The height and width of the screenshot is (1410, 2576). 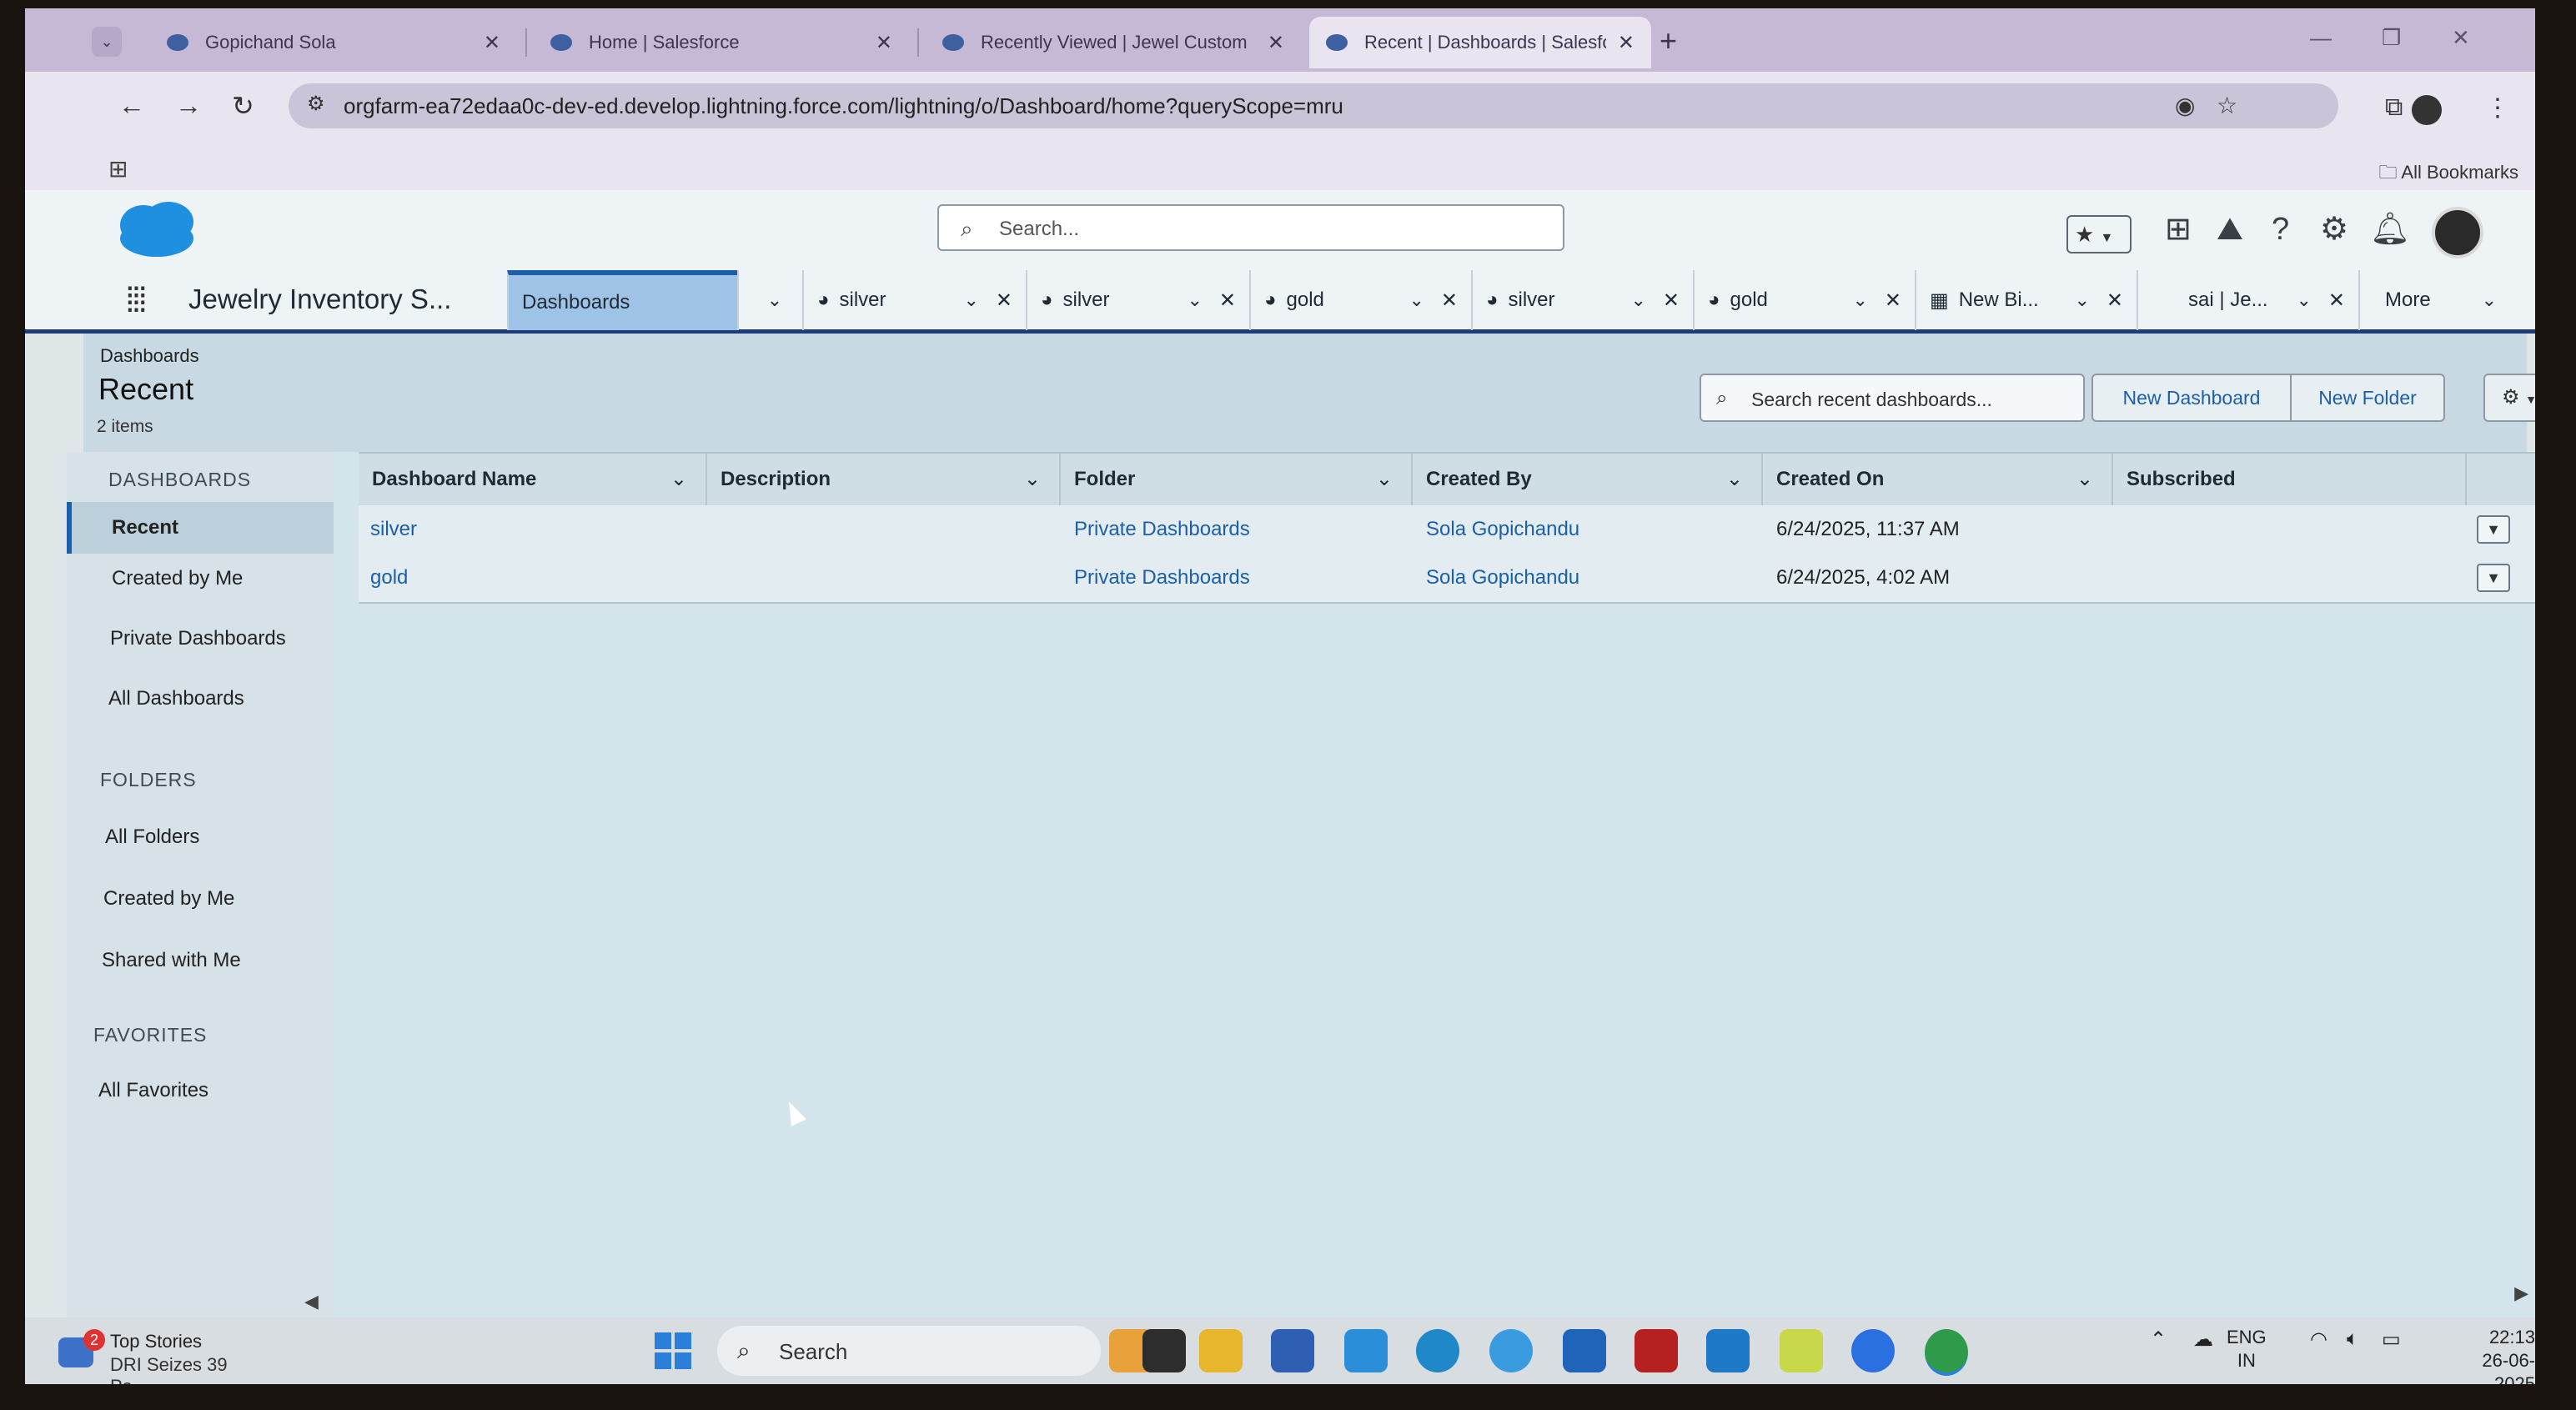 What do you see at coordinates (2178, 229) in the screenshot?
I see `plus-icon: ⊞` at bounding box center [2178, 229].